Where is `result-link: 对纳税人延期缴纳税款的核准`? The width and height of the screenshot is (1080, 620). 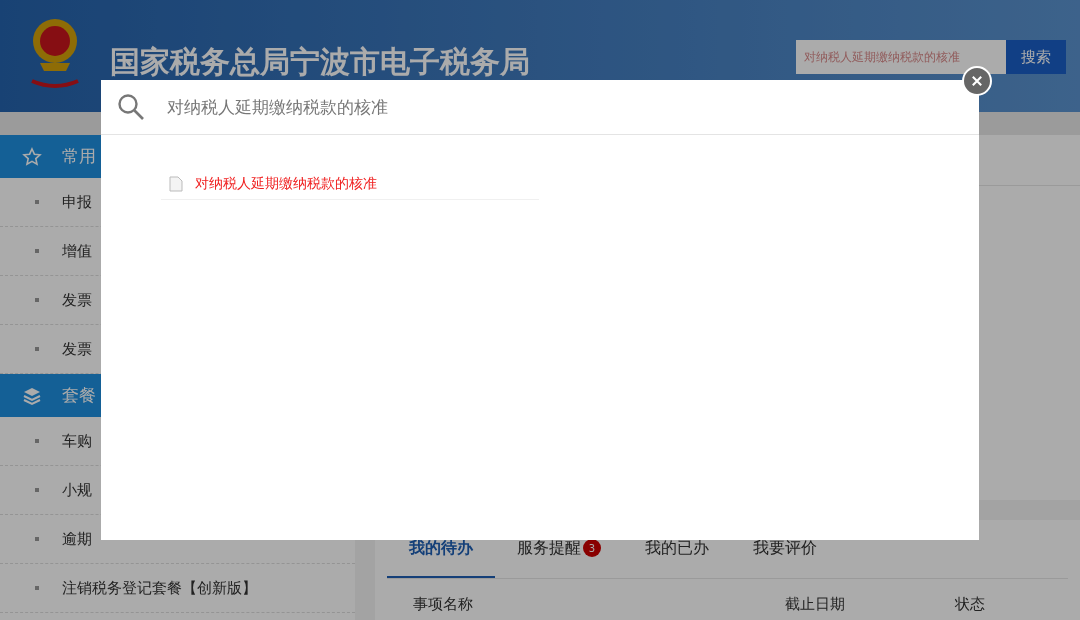
result-link: 对纳税人延期缴纳税款的核准 is located at coordinates (286, 184).